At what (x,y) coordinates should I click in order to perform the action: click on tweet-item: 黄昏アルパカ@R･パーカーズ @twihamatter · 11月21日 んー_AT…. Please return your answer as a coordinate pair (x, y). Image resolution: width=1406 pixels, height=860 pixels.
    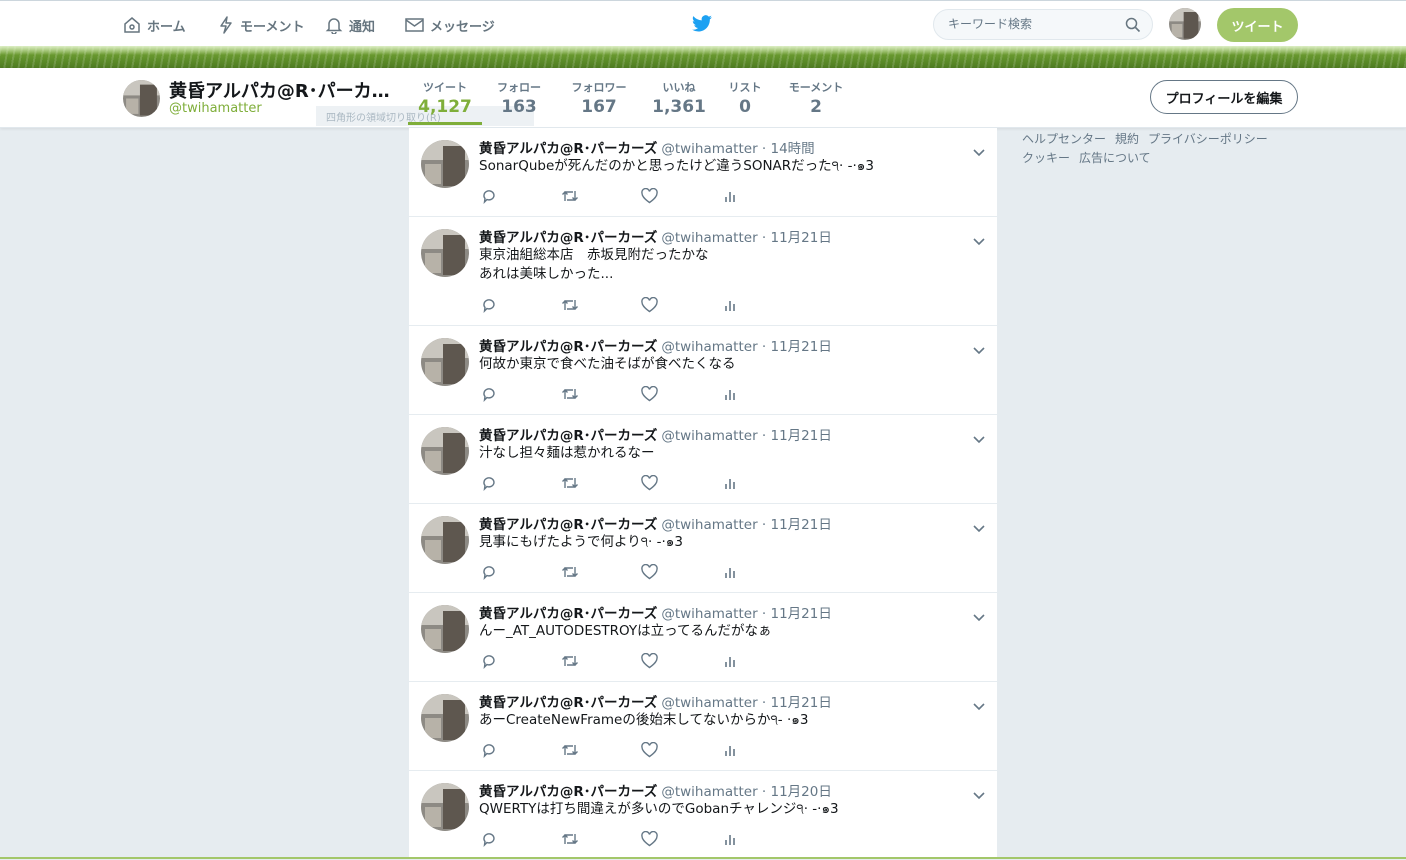
    Looking at the image, I should click on (703, 637).